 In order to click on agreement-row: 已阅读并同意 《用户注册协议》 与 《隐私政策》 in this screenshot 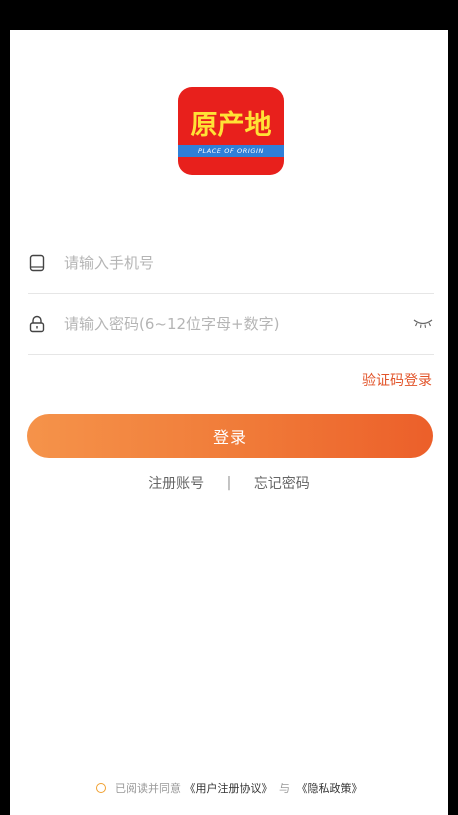, I will do `click(229, 789)`.